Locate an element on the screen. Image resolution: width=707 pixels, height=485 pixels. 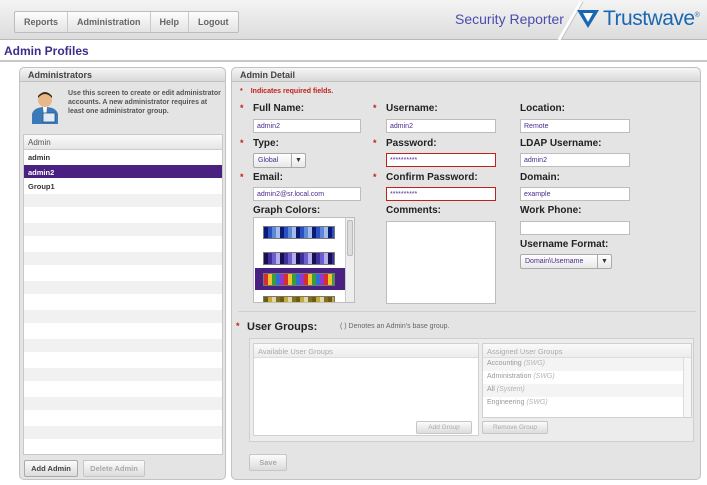
domain-field: example is located at coordinates (575, 194).